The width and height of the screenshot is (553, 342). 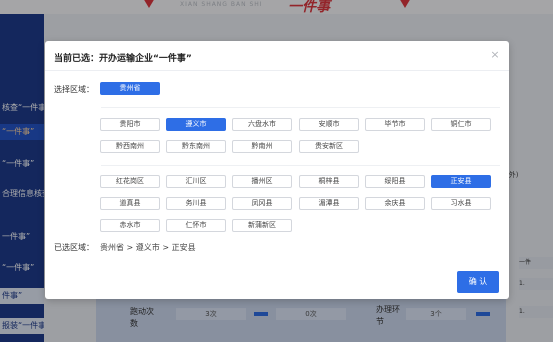 I want to click on dialog-header: 当前已选：开办运输企业“一件事” ×, so click(x=277, y=56).